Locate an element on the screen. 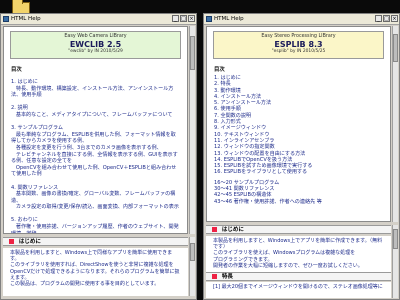 The image size is (400, 300). header-title: ESPLIB 8.3 is located at coordinates (298, 44).